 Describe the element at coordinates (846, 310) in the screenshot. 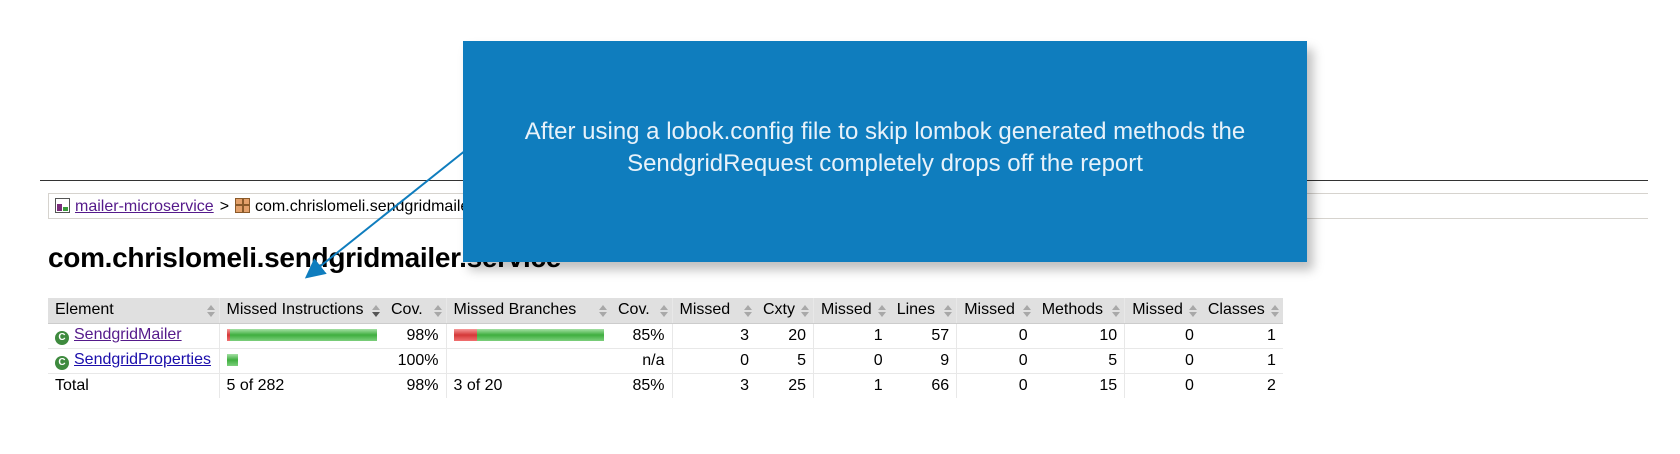

I see `header-lines-missed-label: Missed` at that location.